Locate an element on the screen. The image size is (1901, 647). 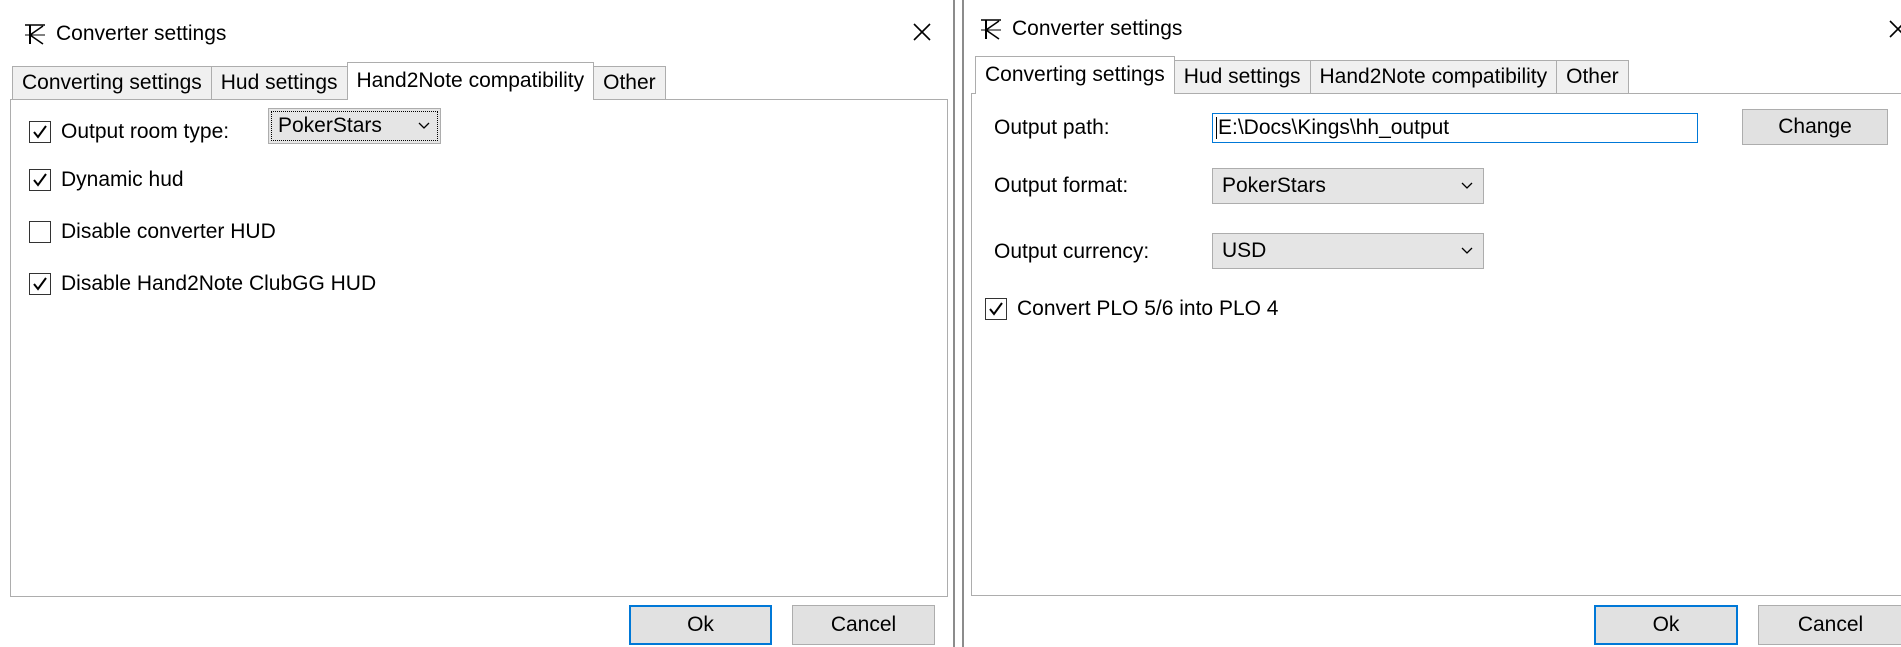
output-room-type-value: PokerStars is located at coordinates (330, 125).